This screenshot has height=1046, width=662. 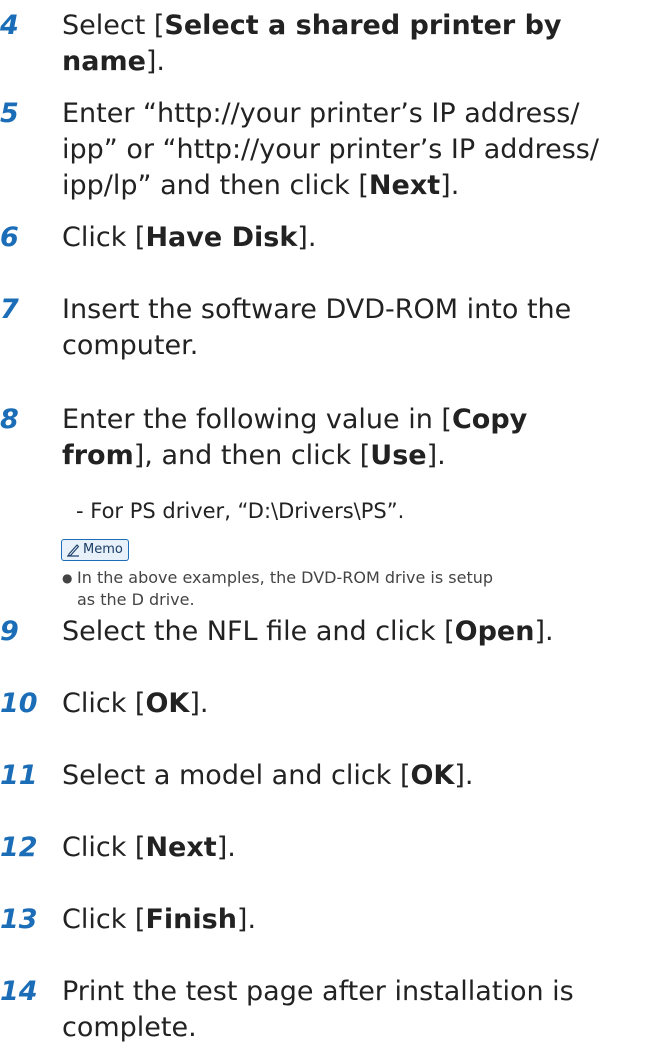 I want to click on step-number: 7, so click(x=9, y=309).